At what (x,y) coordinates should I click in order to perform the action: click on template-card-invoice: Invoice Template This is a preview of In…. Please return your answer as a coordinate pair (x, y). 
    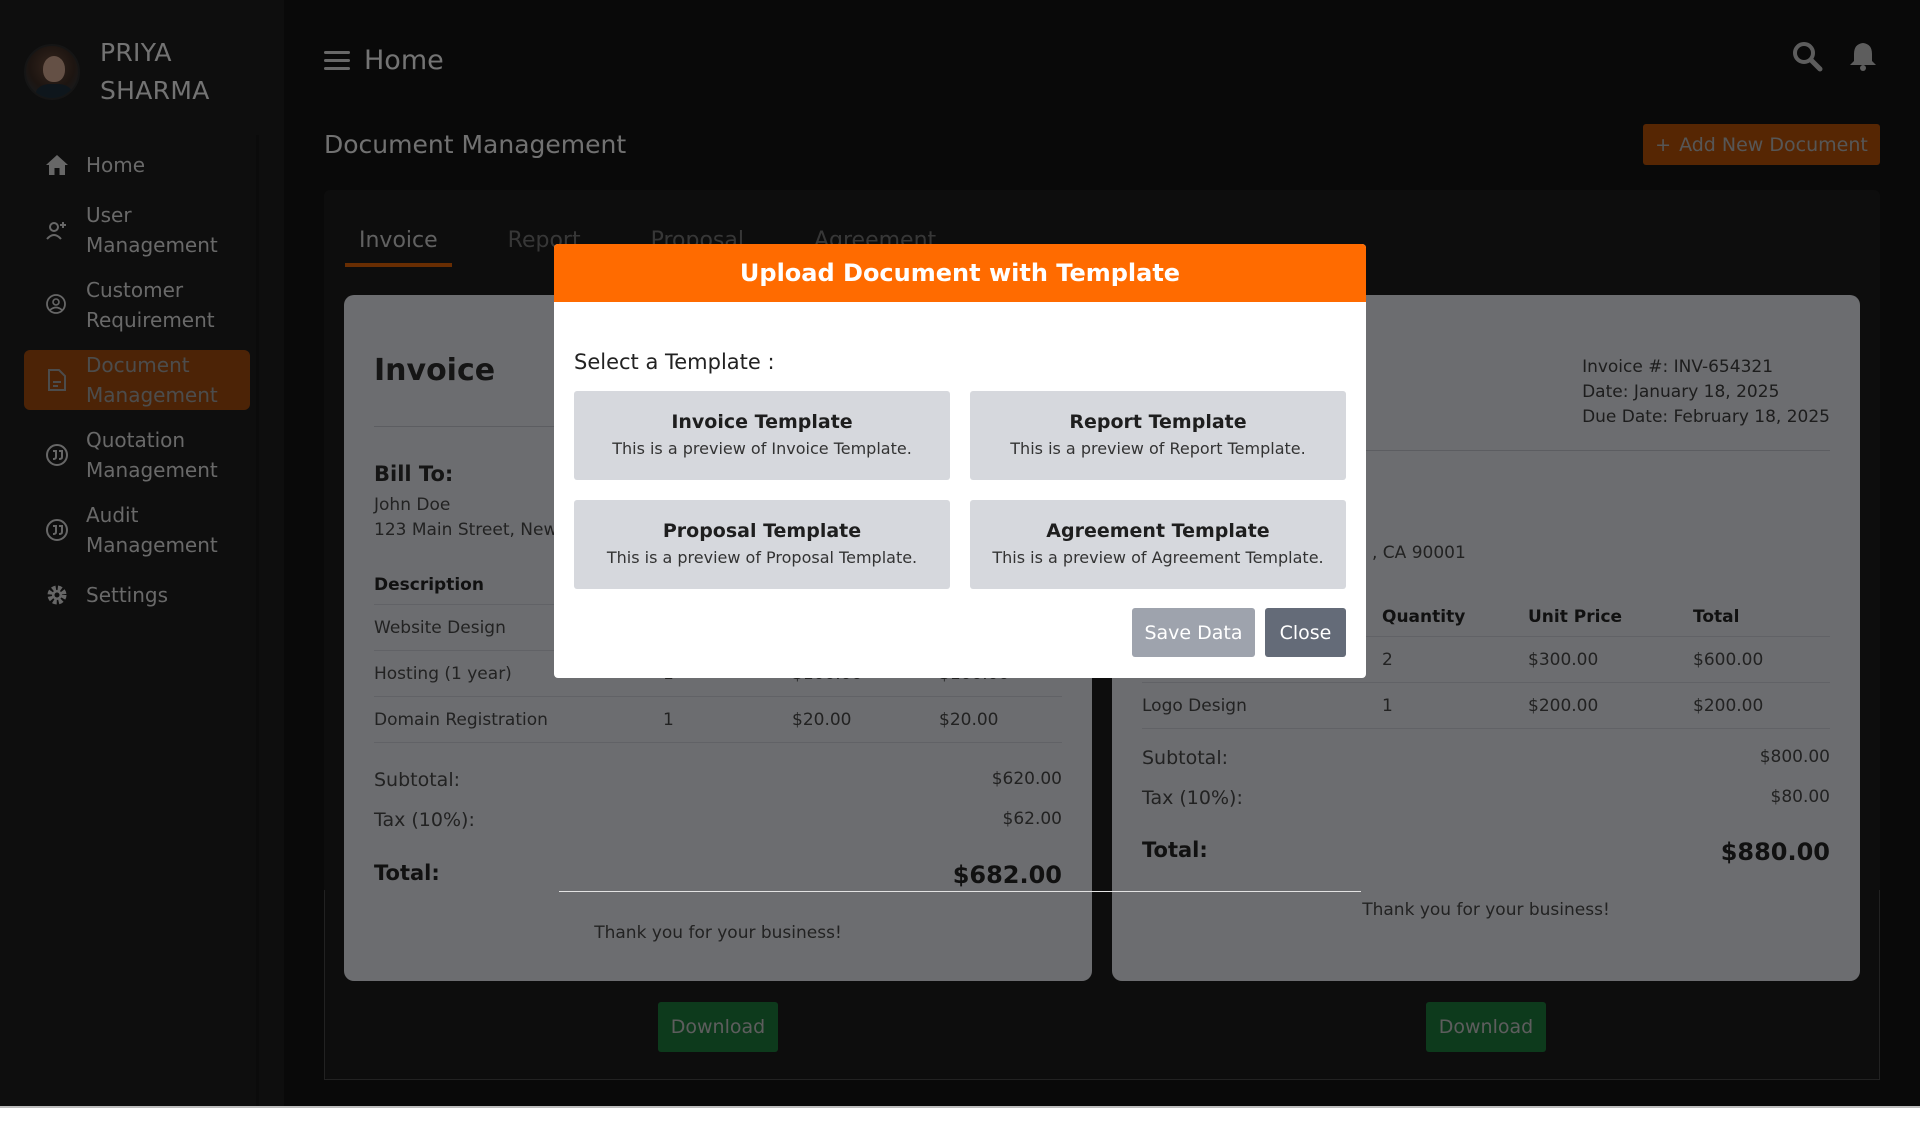
    Looking at the image, I should click on (762, 435).